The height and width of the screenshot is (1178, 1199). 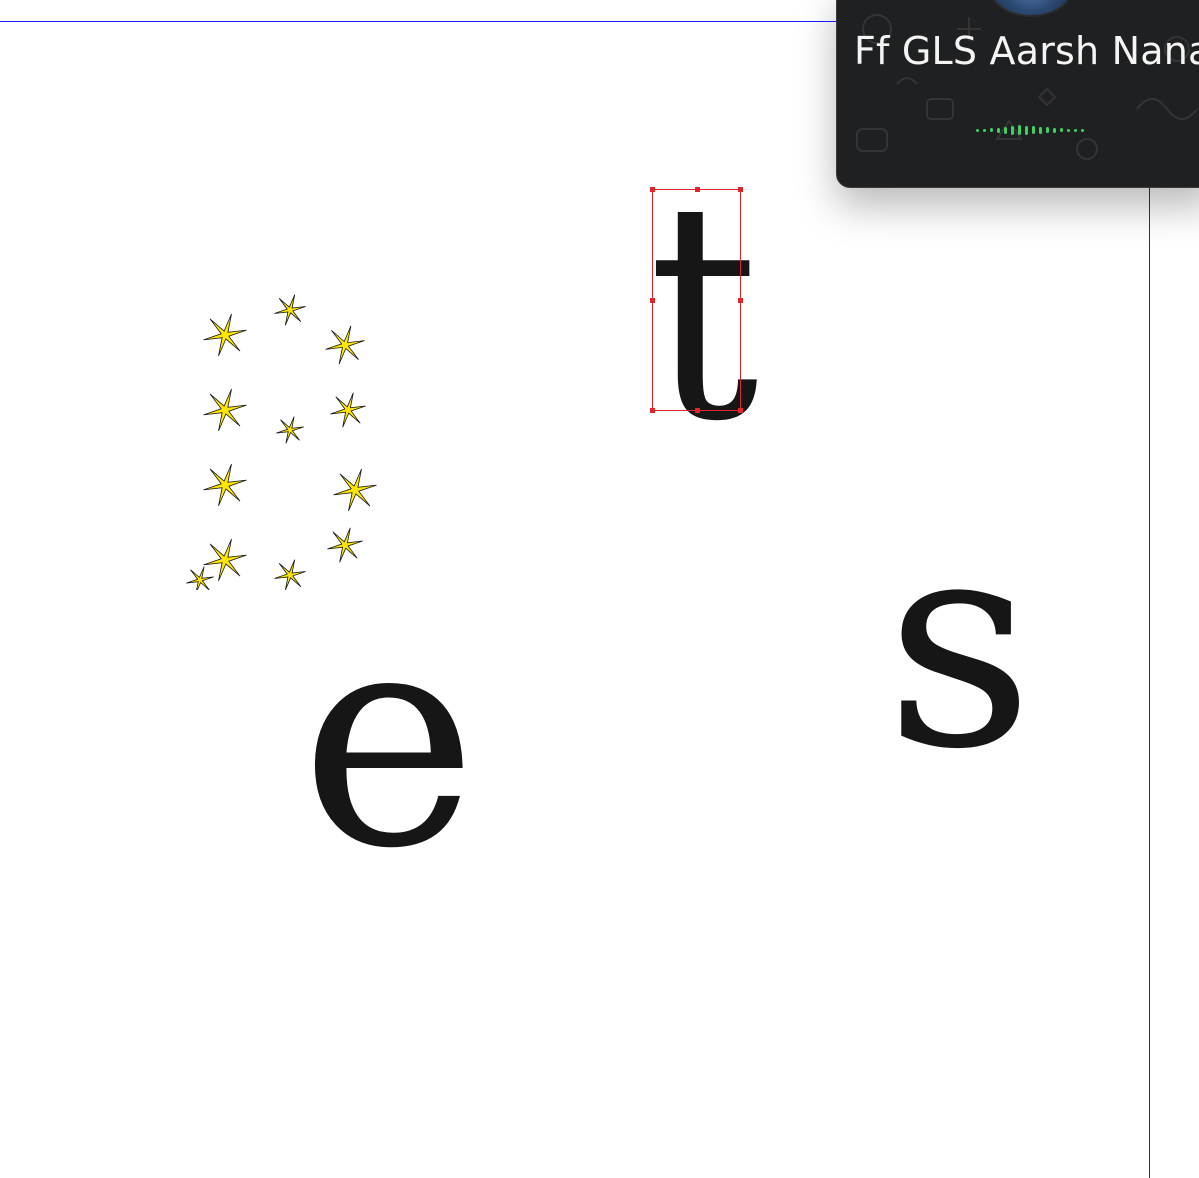 I want to click on caller-name: Ff GLS Aarsh Nanav, so click(x=1026, y=51).